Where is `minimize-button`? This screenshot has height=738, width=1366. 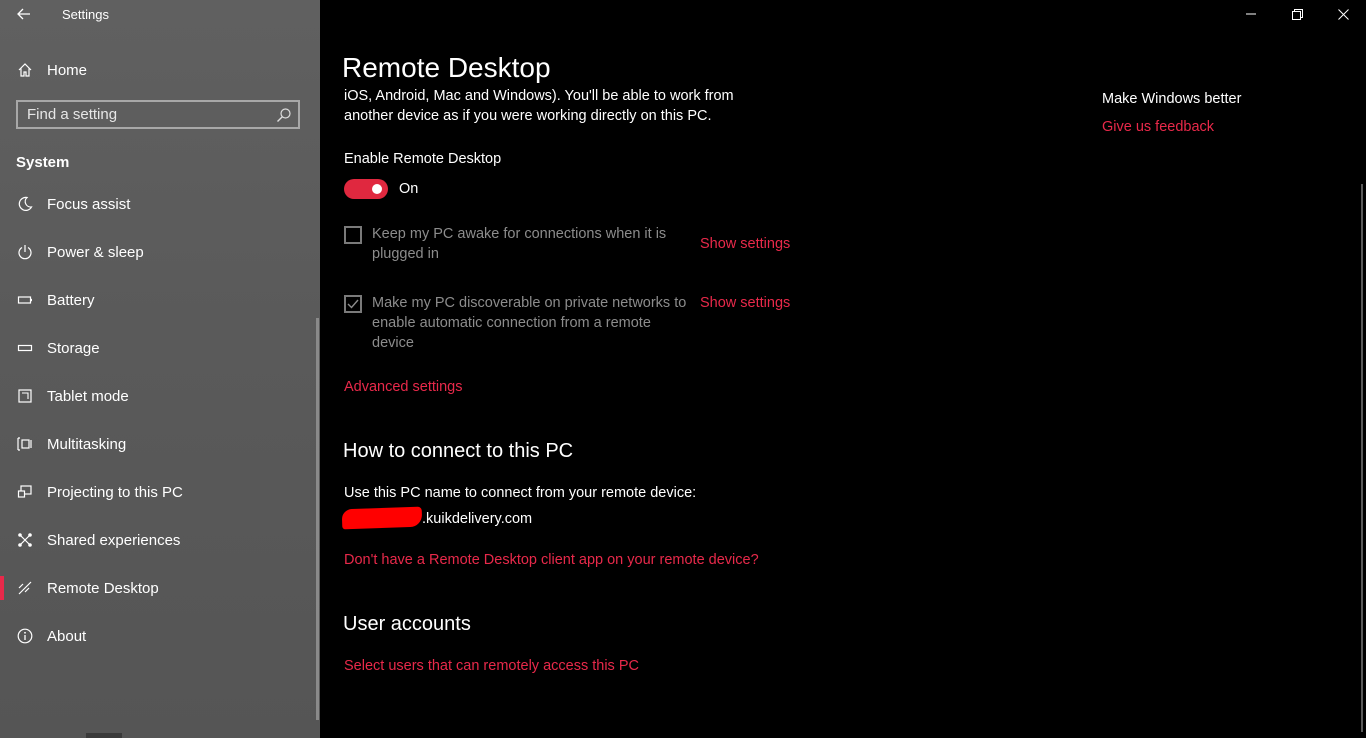 minimize-button is located at coordinates (1251, 14).